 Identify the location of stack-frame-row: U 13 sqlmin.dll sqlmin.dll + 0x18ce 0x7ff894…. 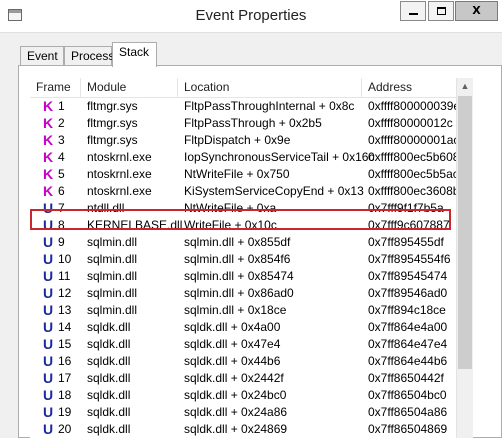
(243, 310).